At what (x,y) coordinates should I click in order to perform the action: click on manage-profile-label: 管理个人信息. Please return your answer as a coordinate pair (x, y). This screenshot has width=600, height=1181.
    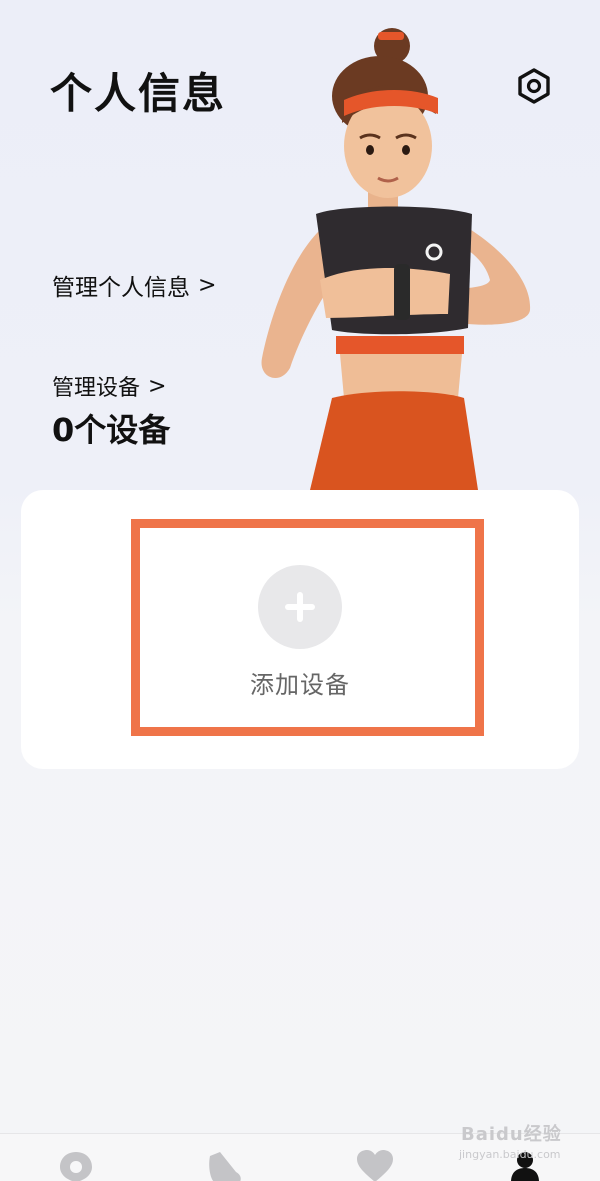
    Looking at the image, I should click on (121, 288).